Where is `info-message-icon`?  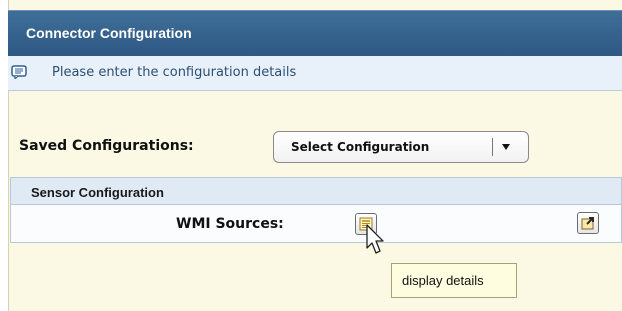
info-message-icon is located at coordinates (19, 72).